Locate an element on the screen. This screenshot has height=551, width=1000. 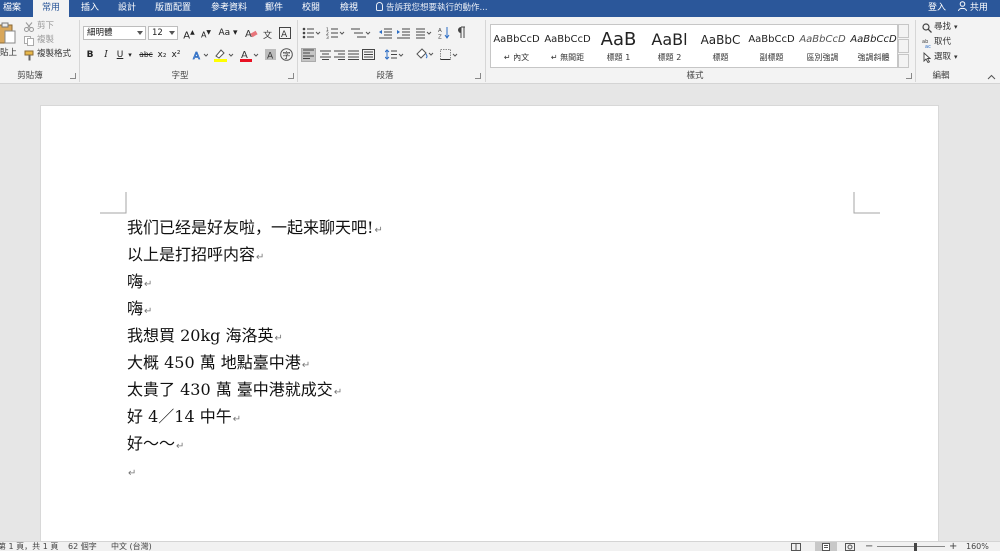
bold-button: B is located at coordinates (90, 55).